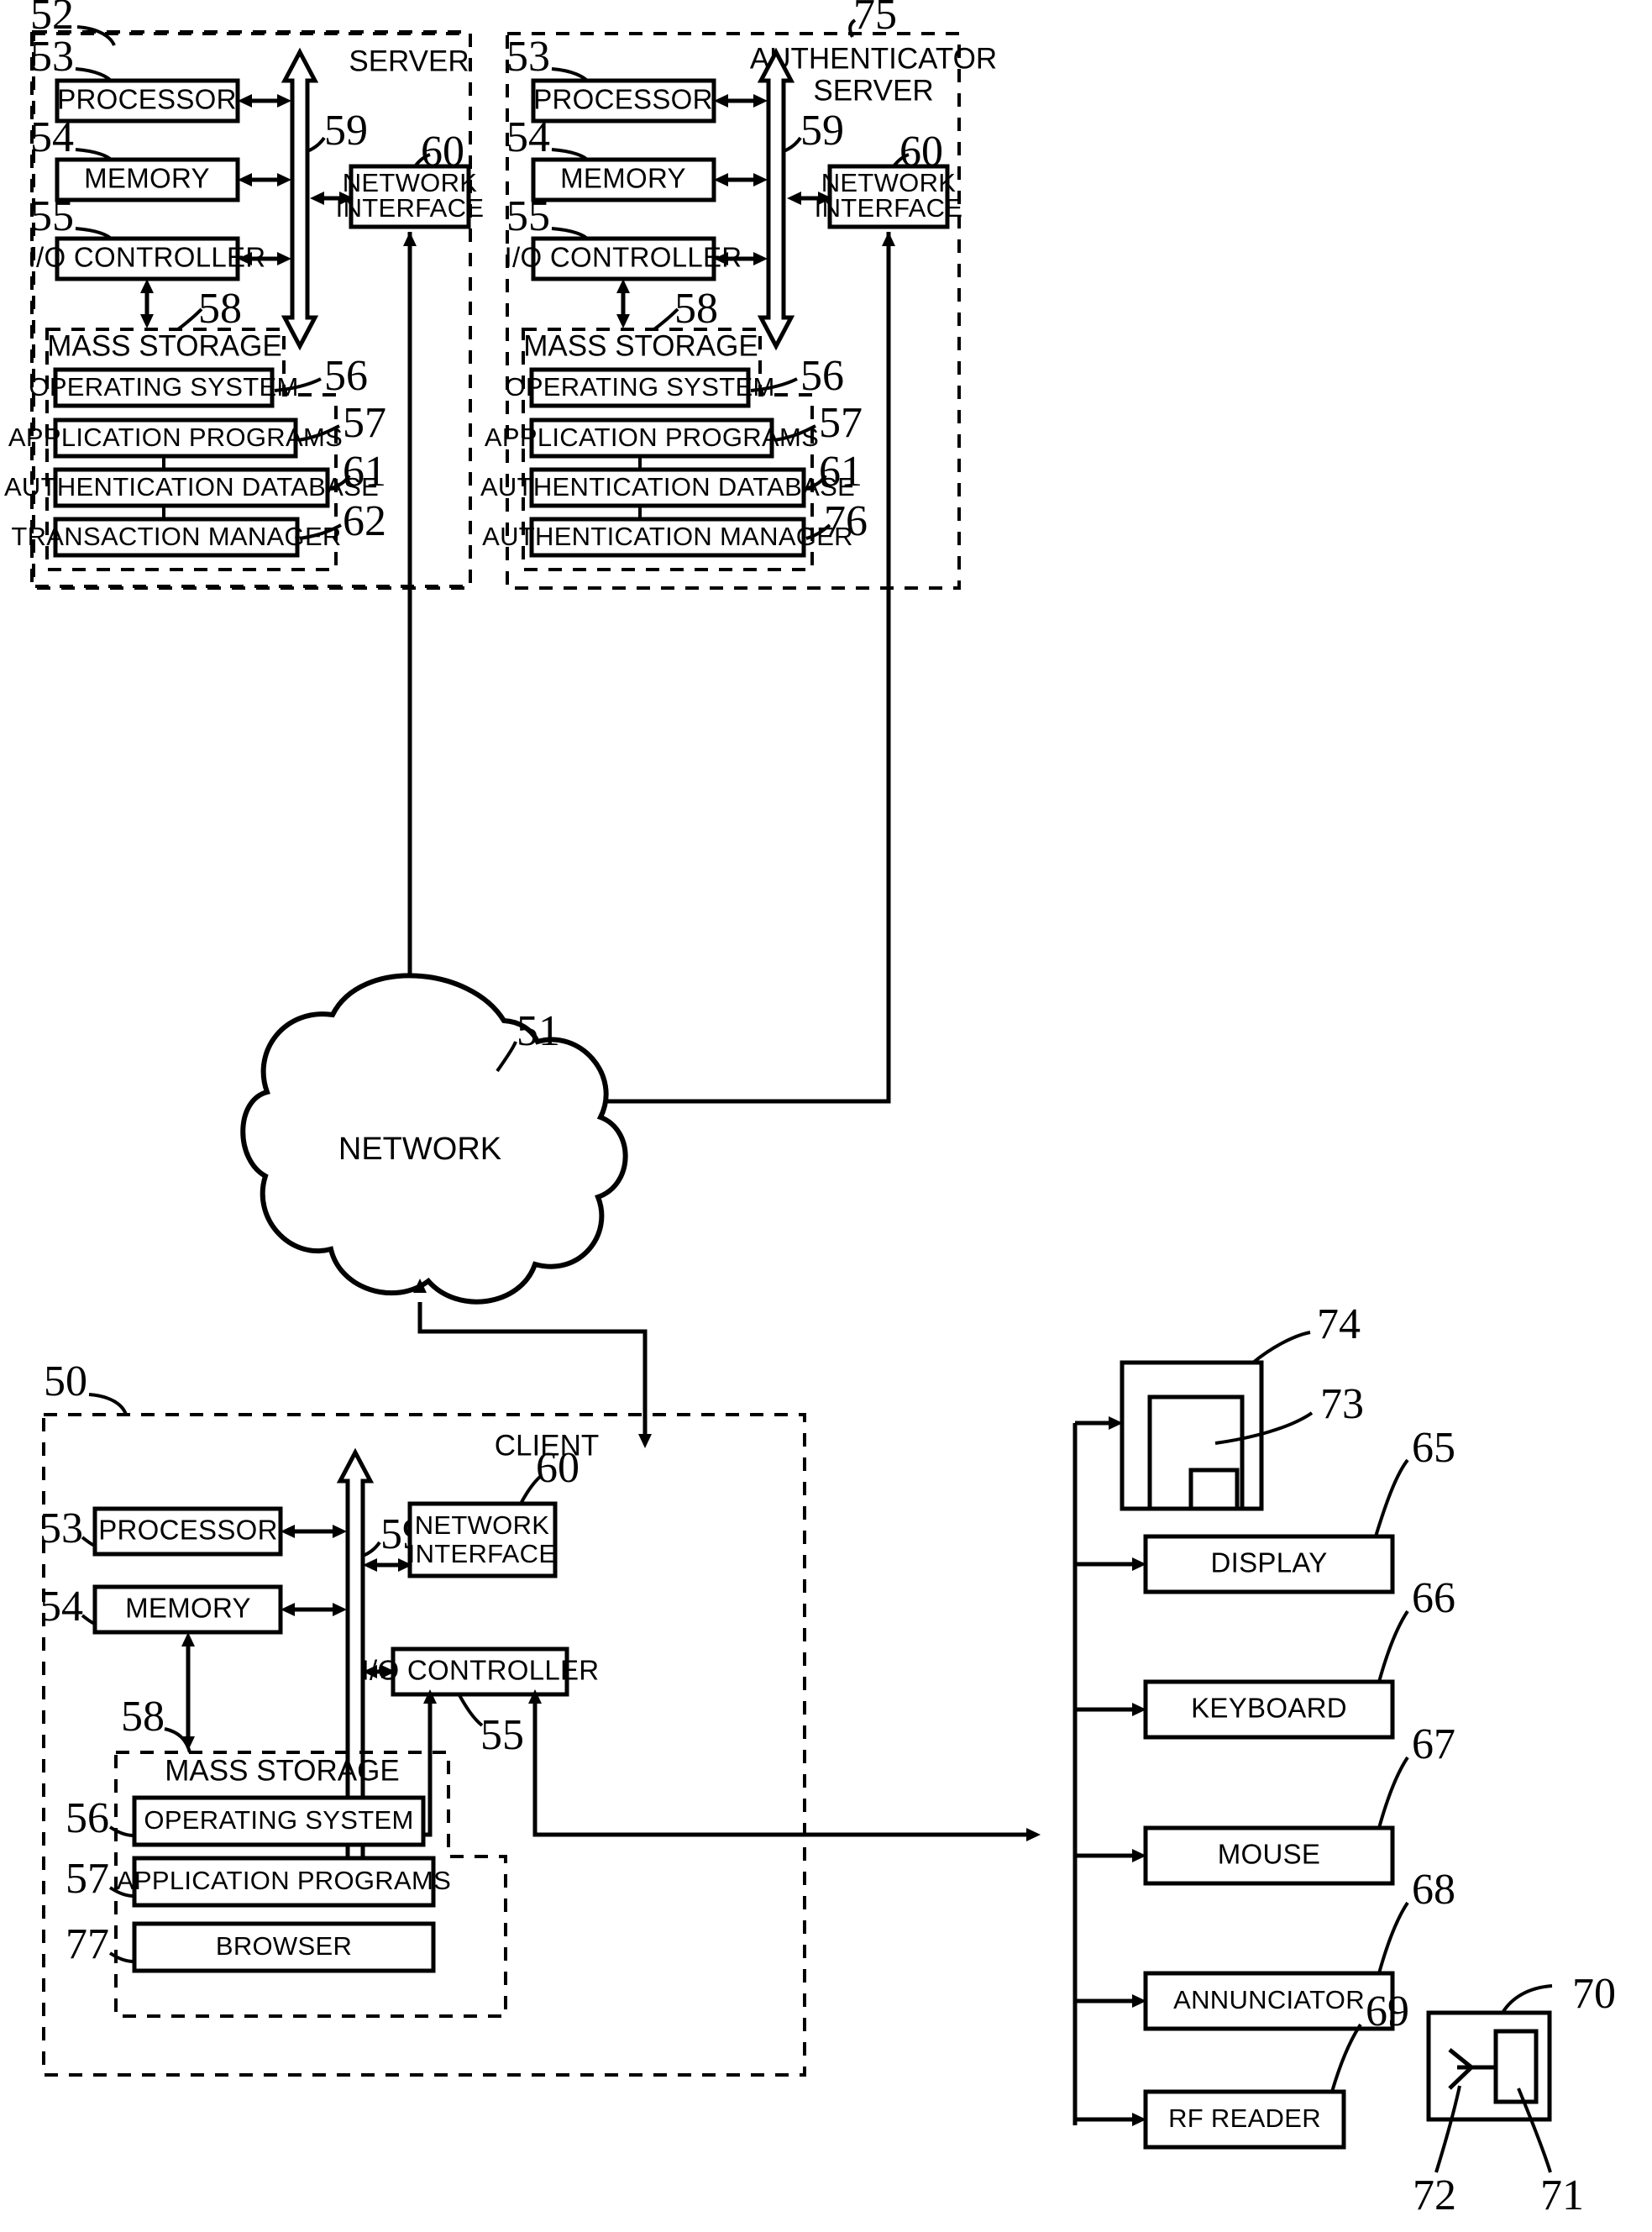  What do you see at coordinates (481, 1671) in the screenshot?
I see `client-io-label: I/O CONTROLLER` at bounding box center [481, 1671].